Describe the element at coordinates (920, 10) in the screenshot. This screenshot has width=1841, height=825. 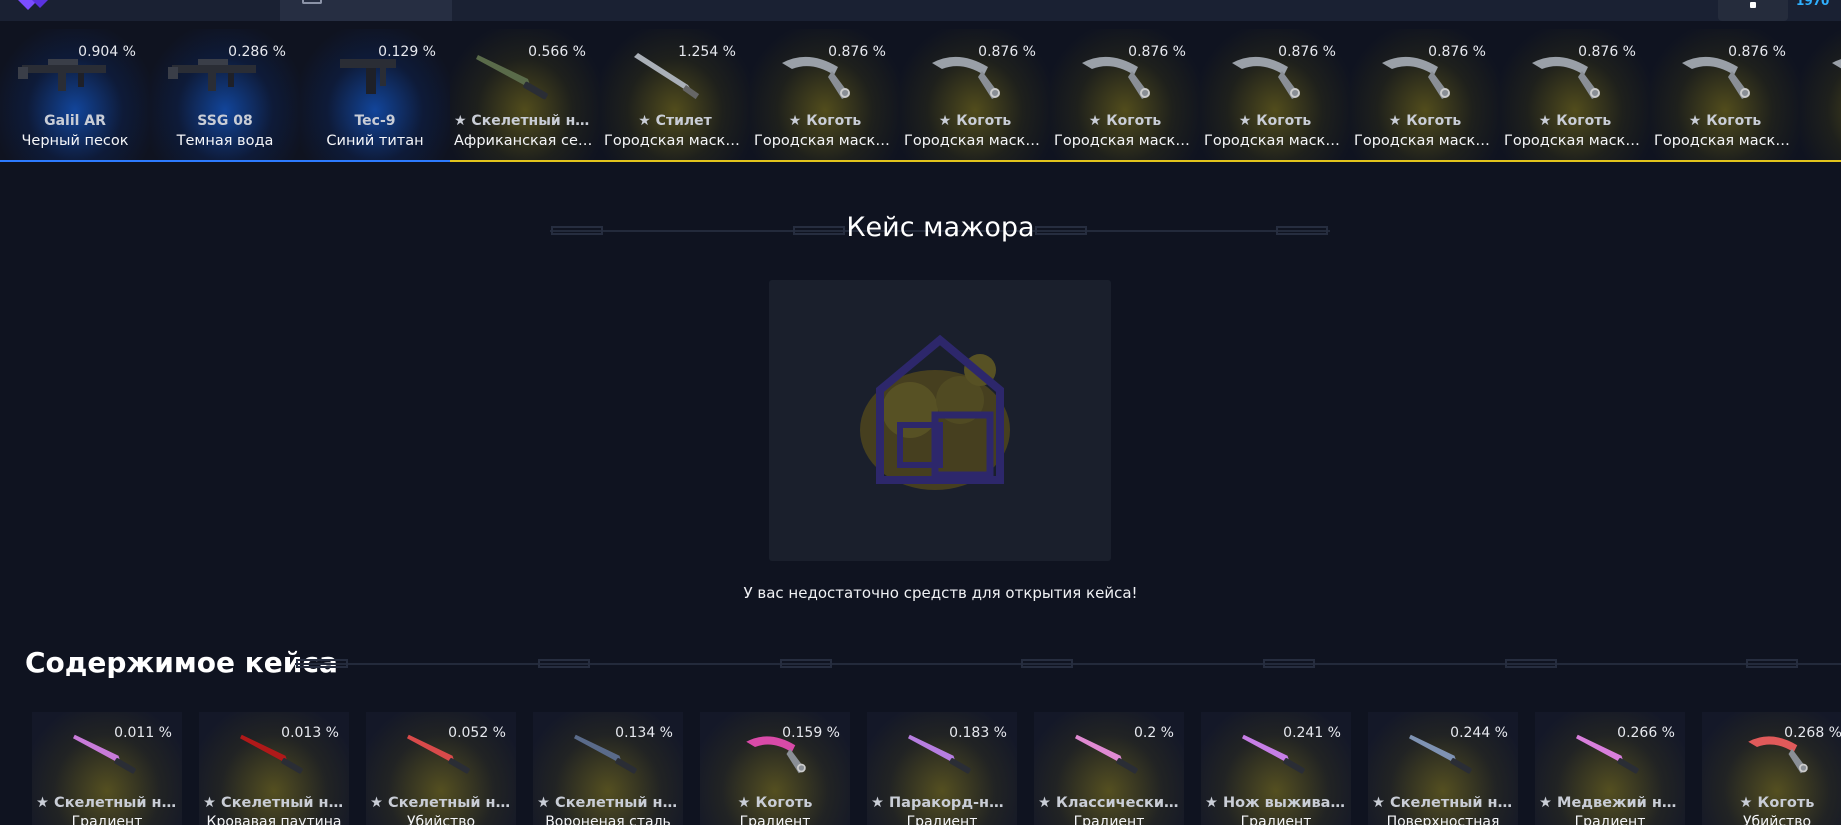
I see `top-navigation-bar: 1970` at that location.